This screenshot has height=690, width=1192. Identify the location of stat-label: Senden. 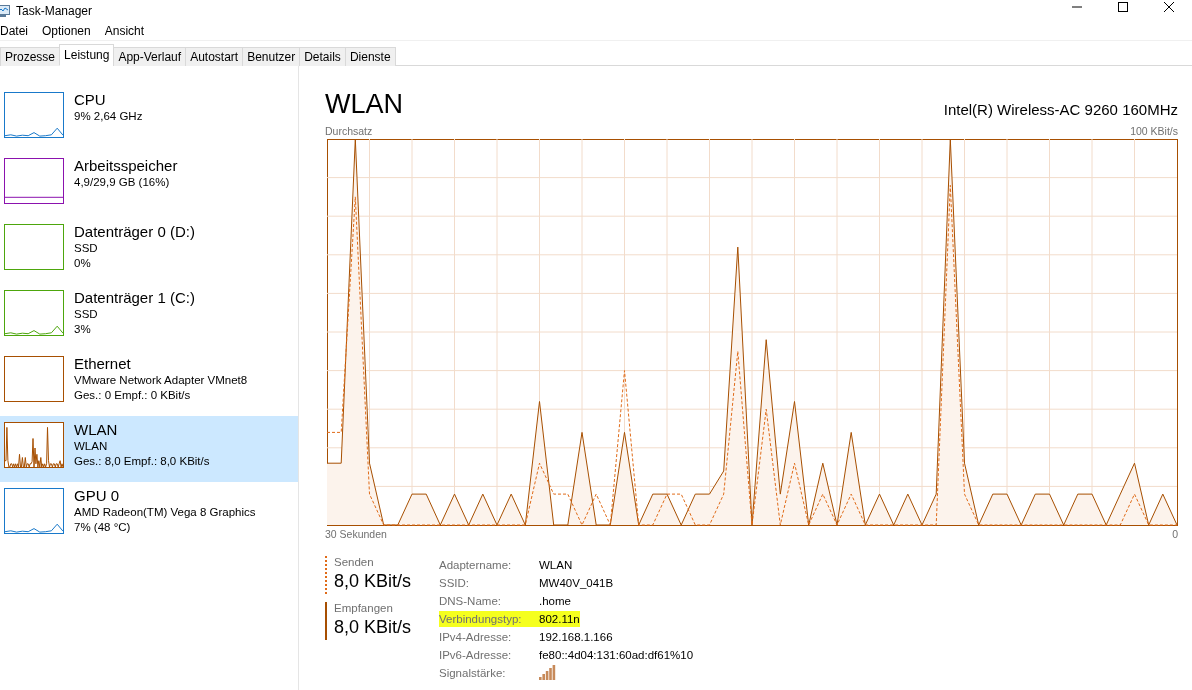
(354, 562).